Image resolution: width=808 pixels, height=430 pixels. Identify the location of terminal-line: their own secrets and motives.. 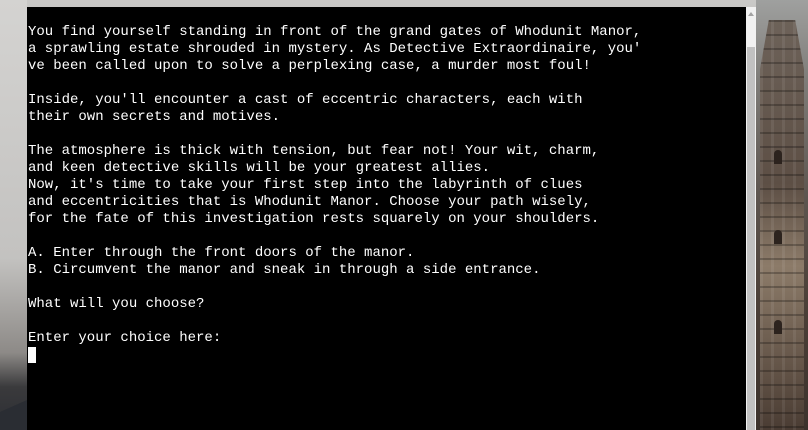
(154, 117).